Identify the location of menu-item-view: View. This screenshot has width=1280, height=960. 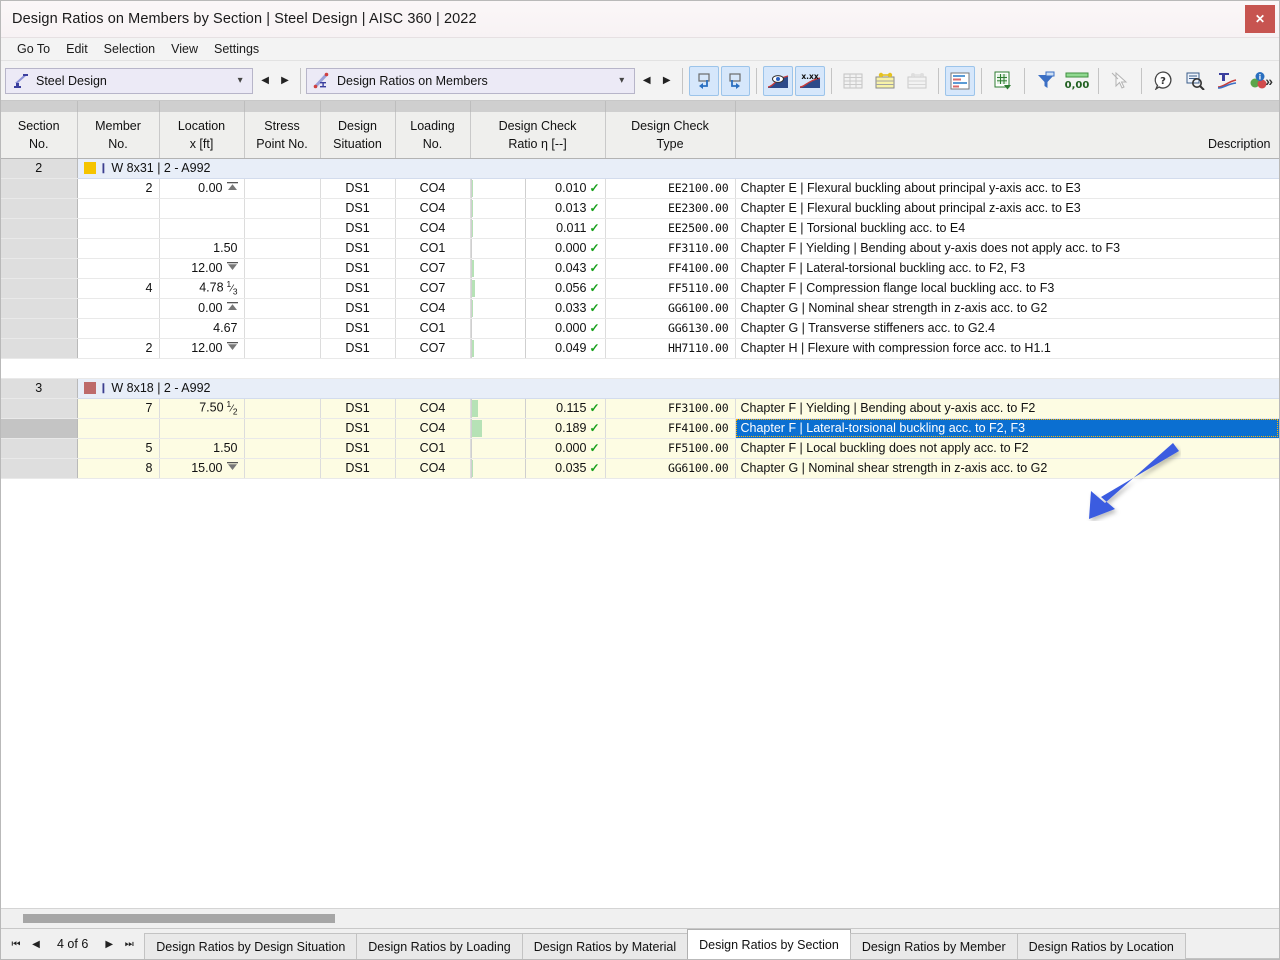
(184, 49).